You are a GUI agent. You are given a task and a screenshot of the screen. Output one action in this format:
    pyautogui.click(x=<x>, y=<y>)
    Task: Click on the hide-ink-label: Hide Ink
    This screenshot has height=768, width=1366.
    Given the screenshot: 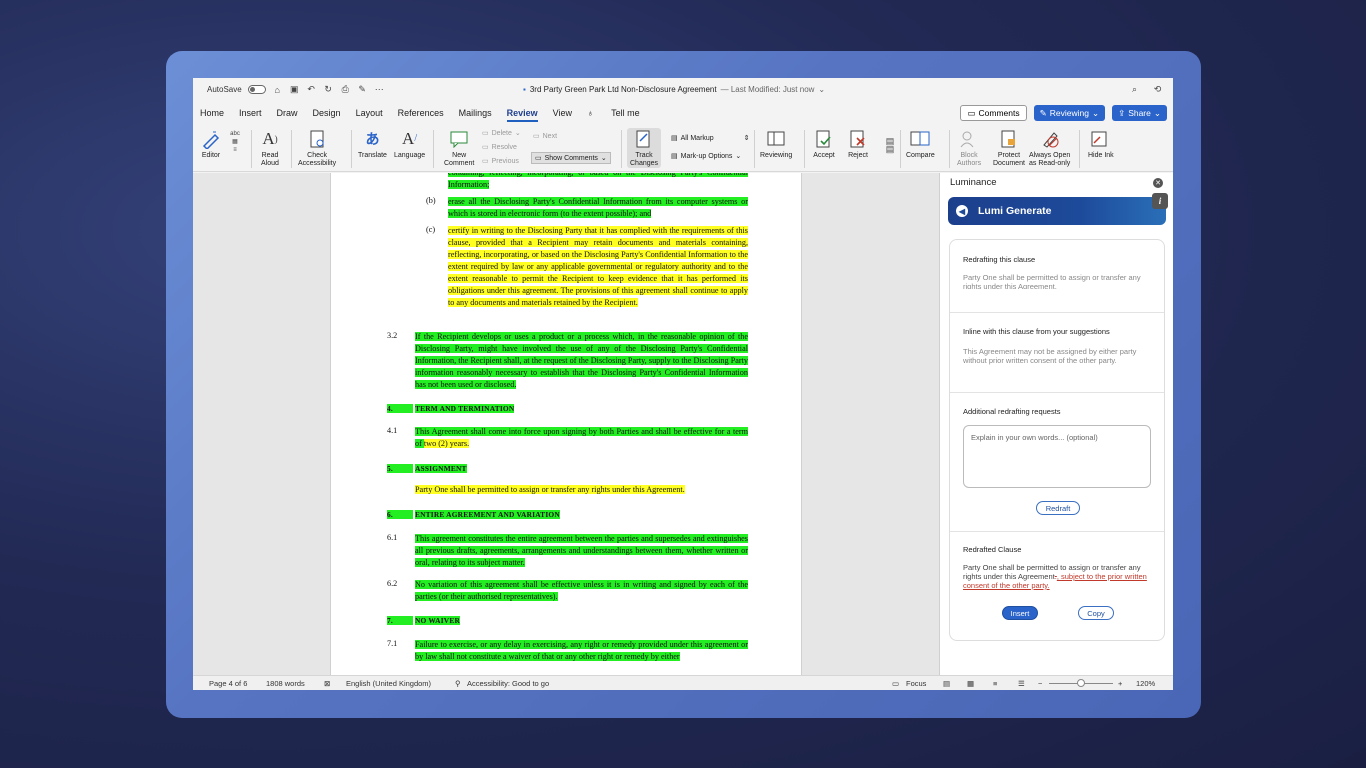 What is the action you would take?
    pyautogui.click(x=1101, y=155)
    